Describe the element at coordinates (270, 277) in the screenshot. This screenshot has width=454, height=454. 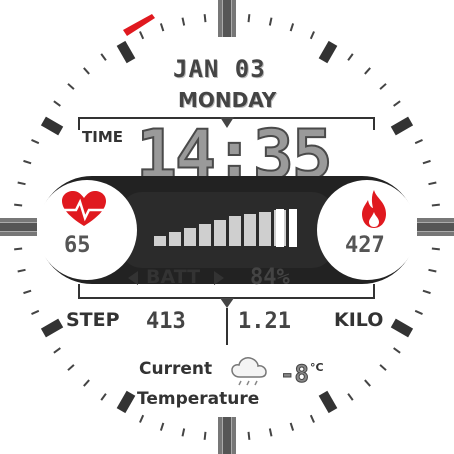
I see `battery-percent: 84%` at that location.